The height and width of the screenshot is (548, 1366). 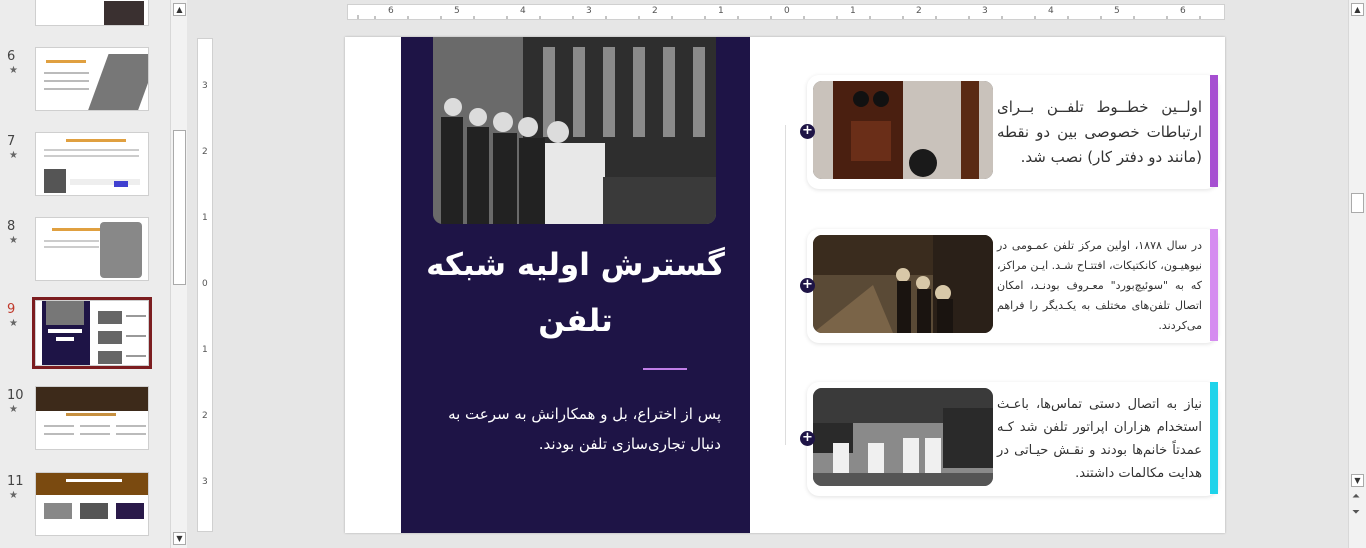 I want to click on slide-thumbnail-7: 7 ★, so click(x=85, y=167).